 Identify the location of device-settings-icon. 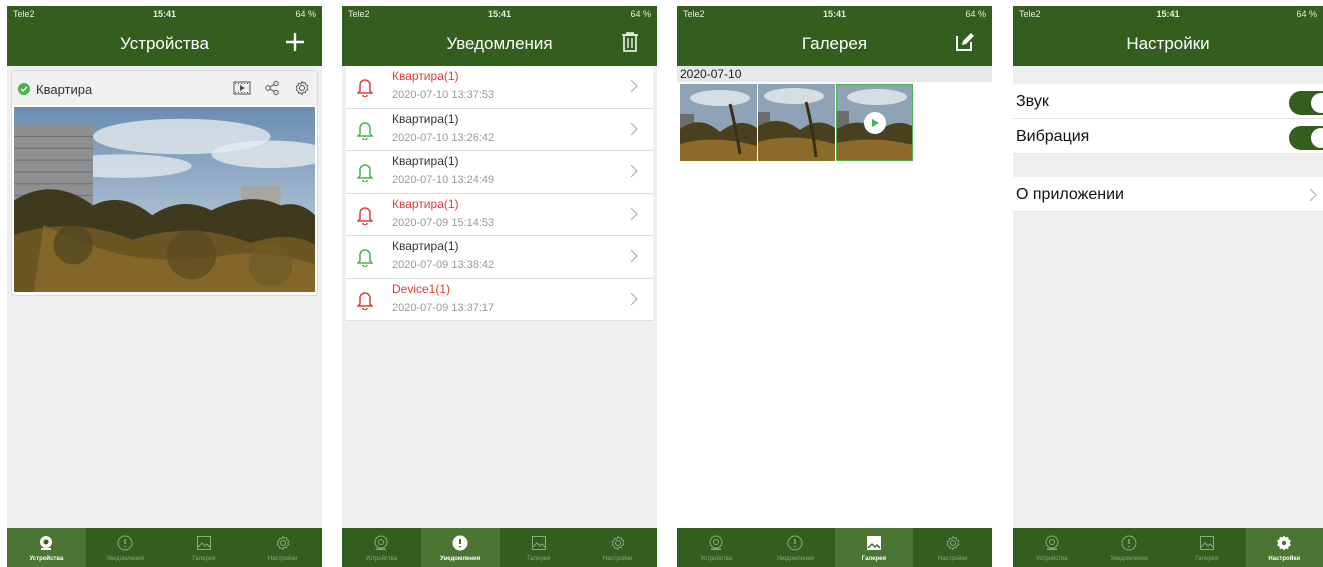
(302, 88).